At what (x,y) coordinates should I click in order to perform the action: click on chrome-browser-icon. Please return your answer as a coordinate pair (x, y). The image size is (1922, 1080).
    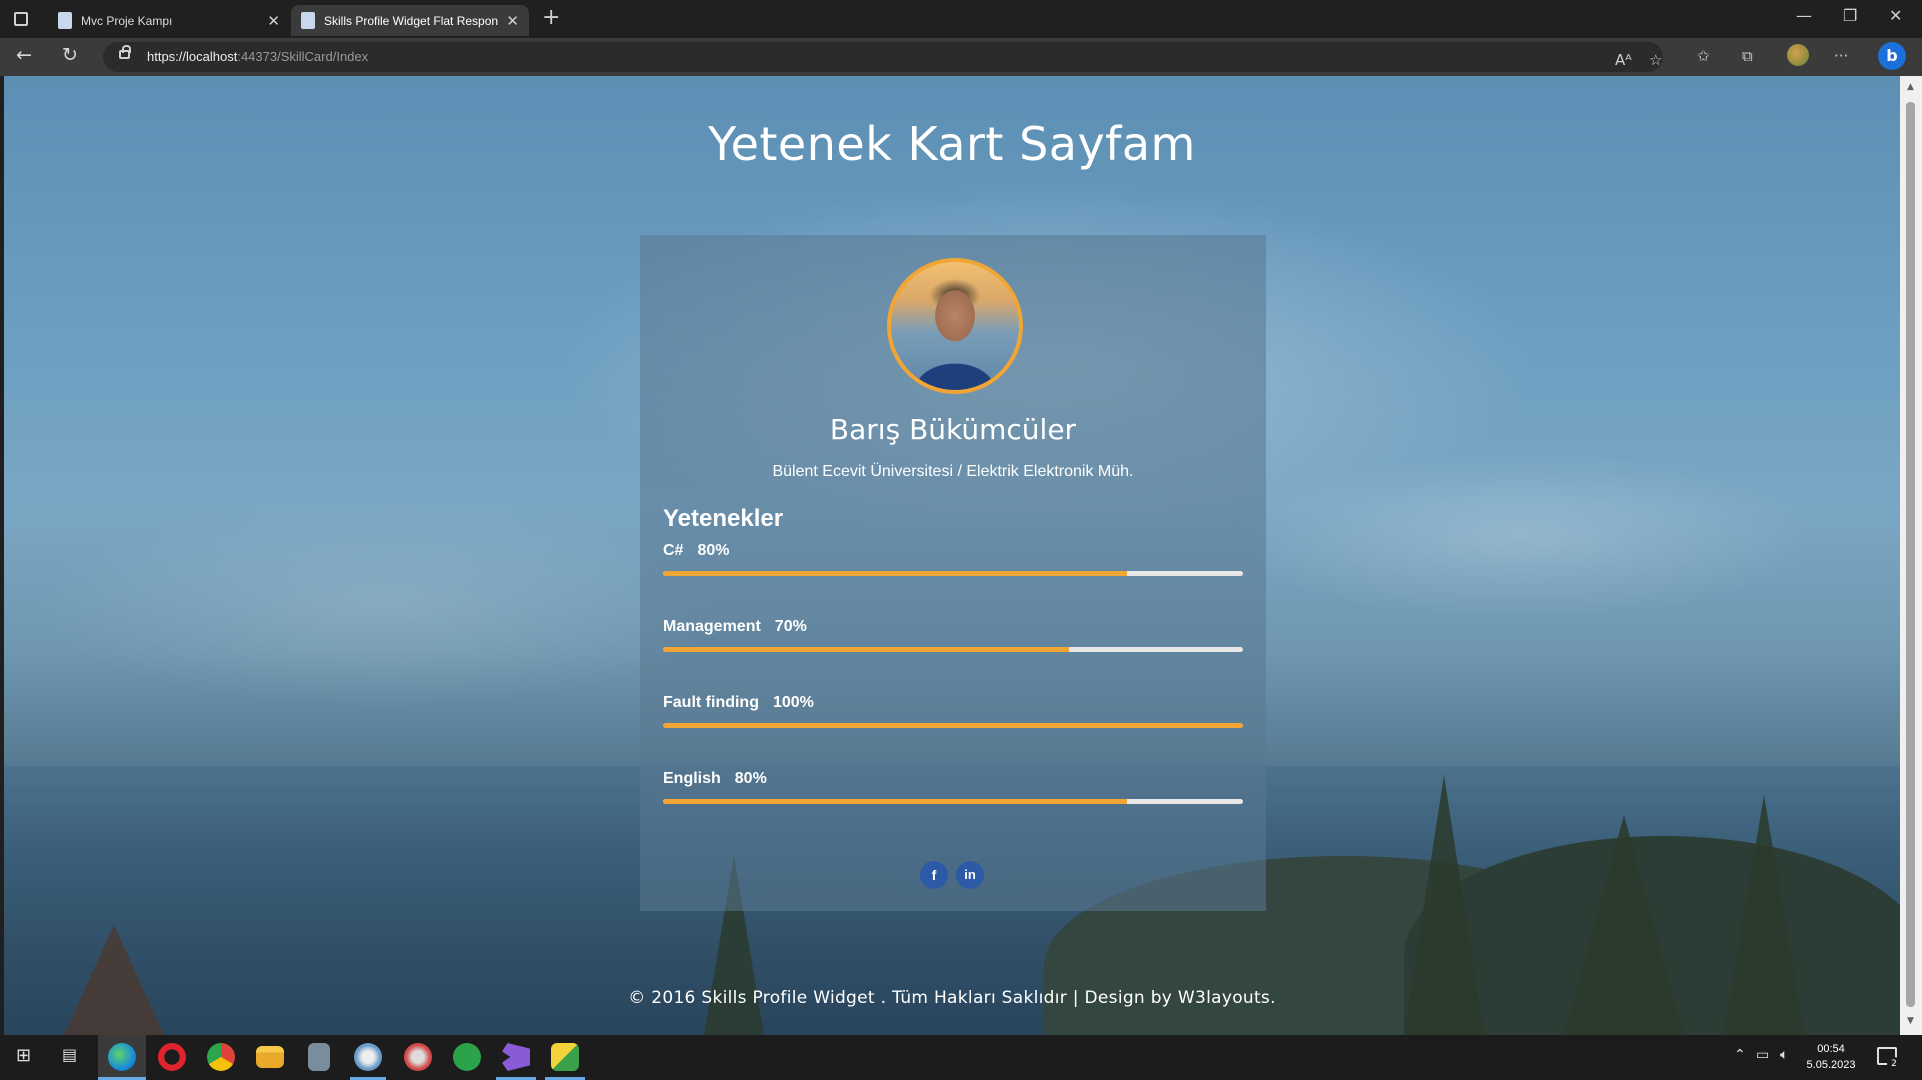
    Looking at the image, I should click on (221, 1057).